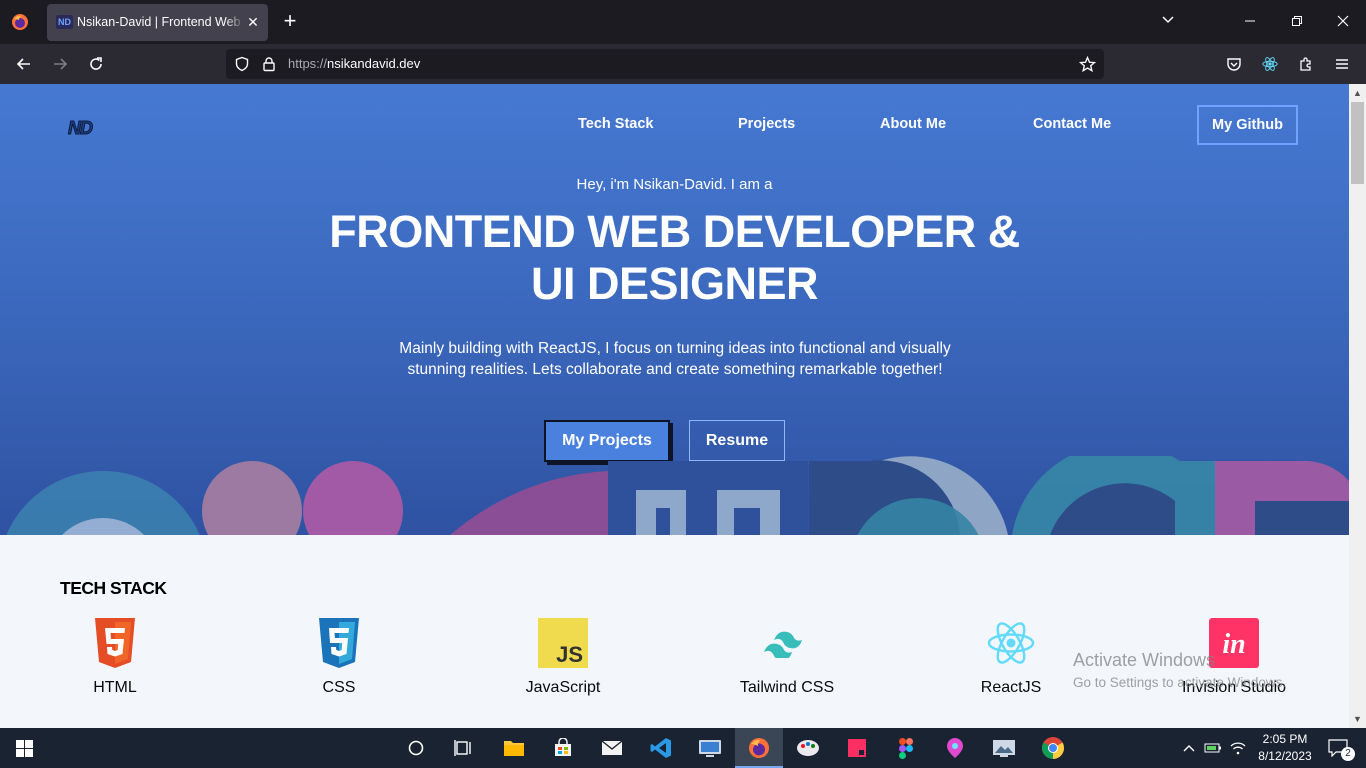 The width and height of the screenshot is (1366, 768). I want to click on browser-nav-bar: https://nsikandavid.dev, so click(683, 64).